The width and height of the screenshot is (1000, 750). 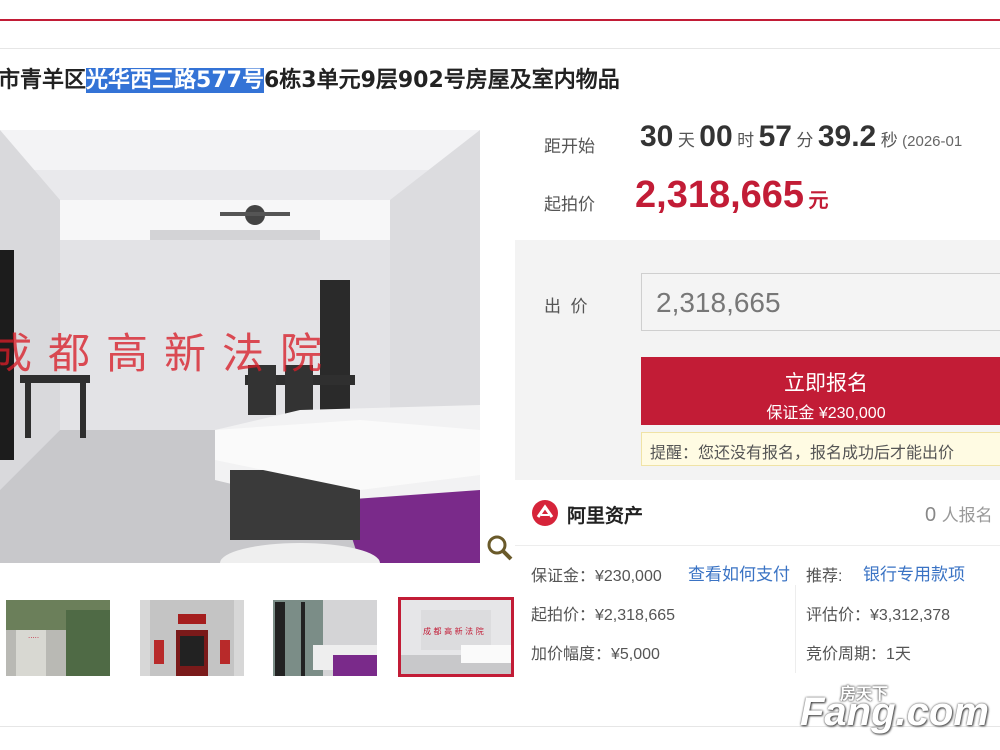 What do you see at coordinates (739, 572) in the screenshot?
I see `how-to-pay-link: 查看如何支付` at bounding box center [739, 572].